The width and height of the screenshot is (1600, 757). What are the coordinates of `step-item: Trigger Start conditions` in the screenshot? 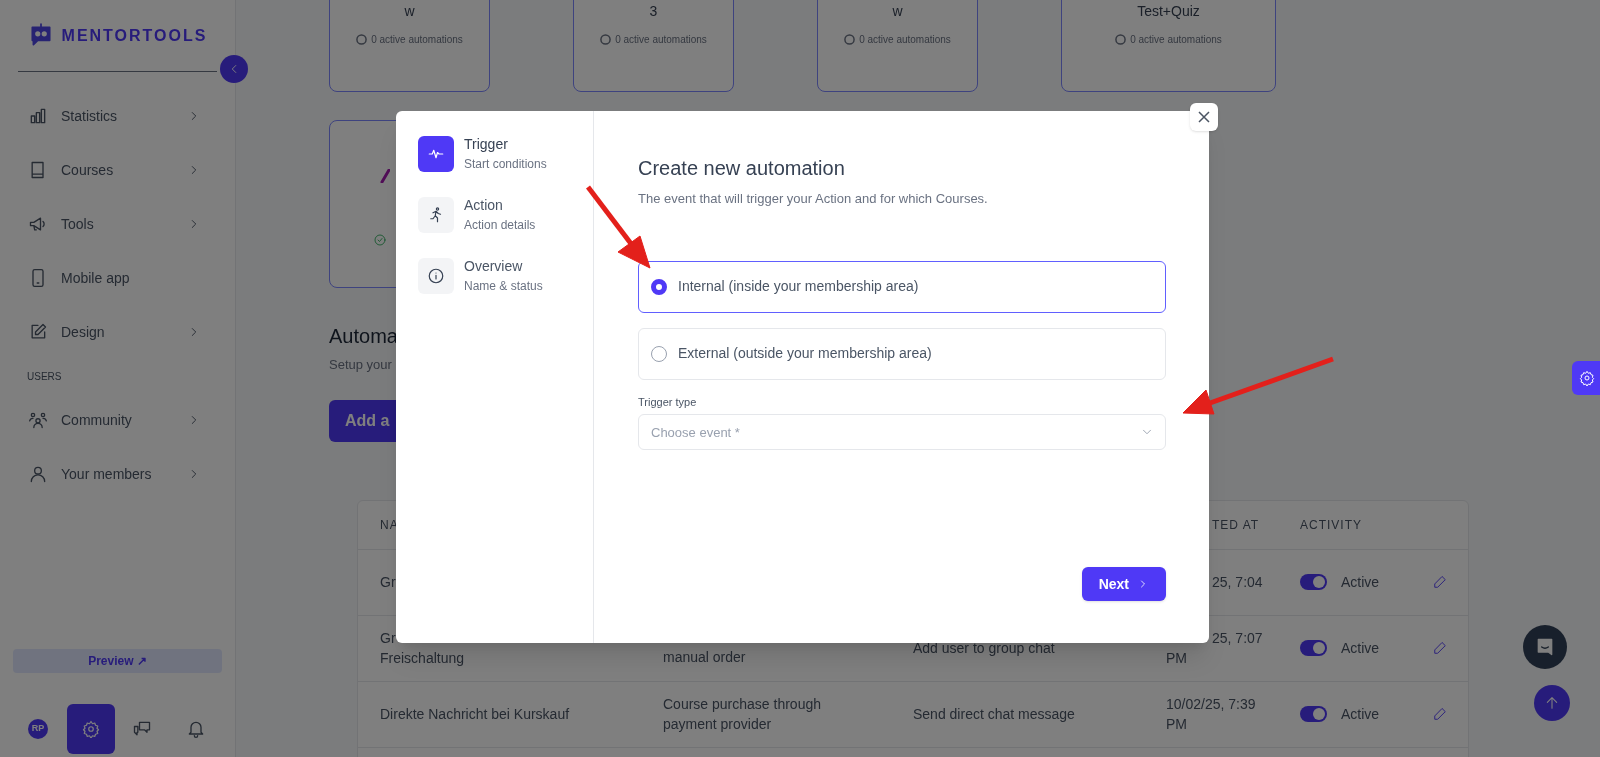 It's located at (505, 153).